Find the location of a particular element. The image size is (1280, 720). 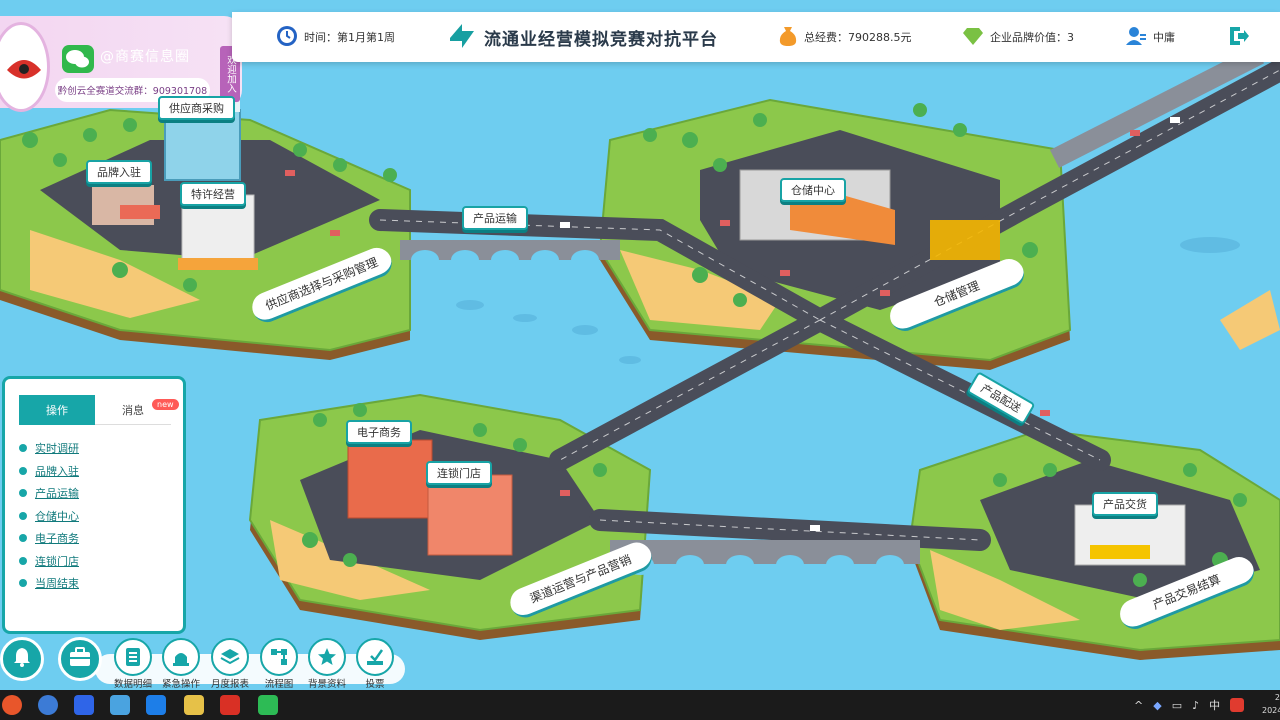

emergency-operation-button: 紧急操作 is located at coordinates (181, 664).